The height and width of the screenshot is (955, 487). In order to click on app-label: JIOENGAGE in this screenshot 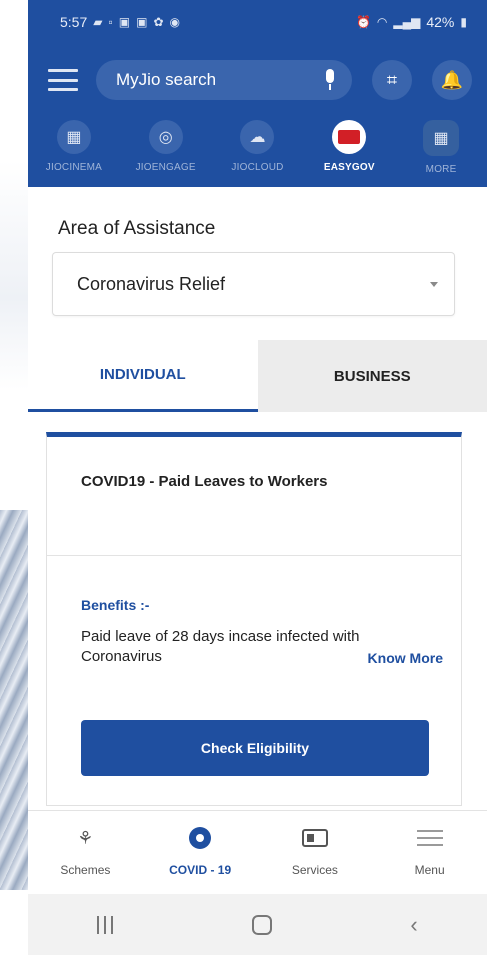, I will do `click(165, 167)`.